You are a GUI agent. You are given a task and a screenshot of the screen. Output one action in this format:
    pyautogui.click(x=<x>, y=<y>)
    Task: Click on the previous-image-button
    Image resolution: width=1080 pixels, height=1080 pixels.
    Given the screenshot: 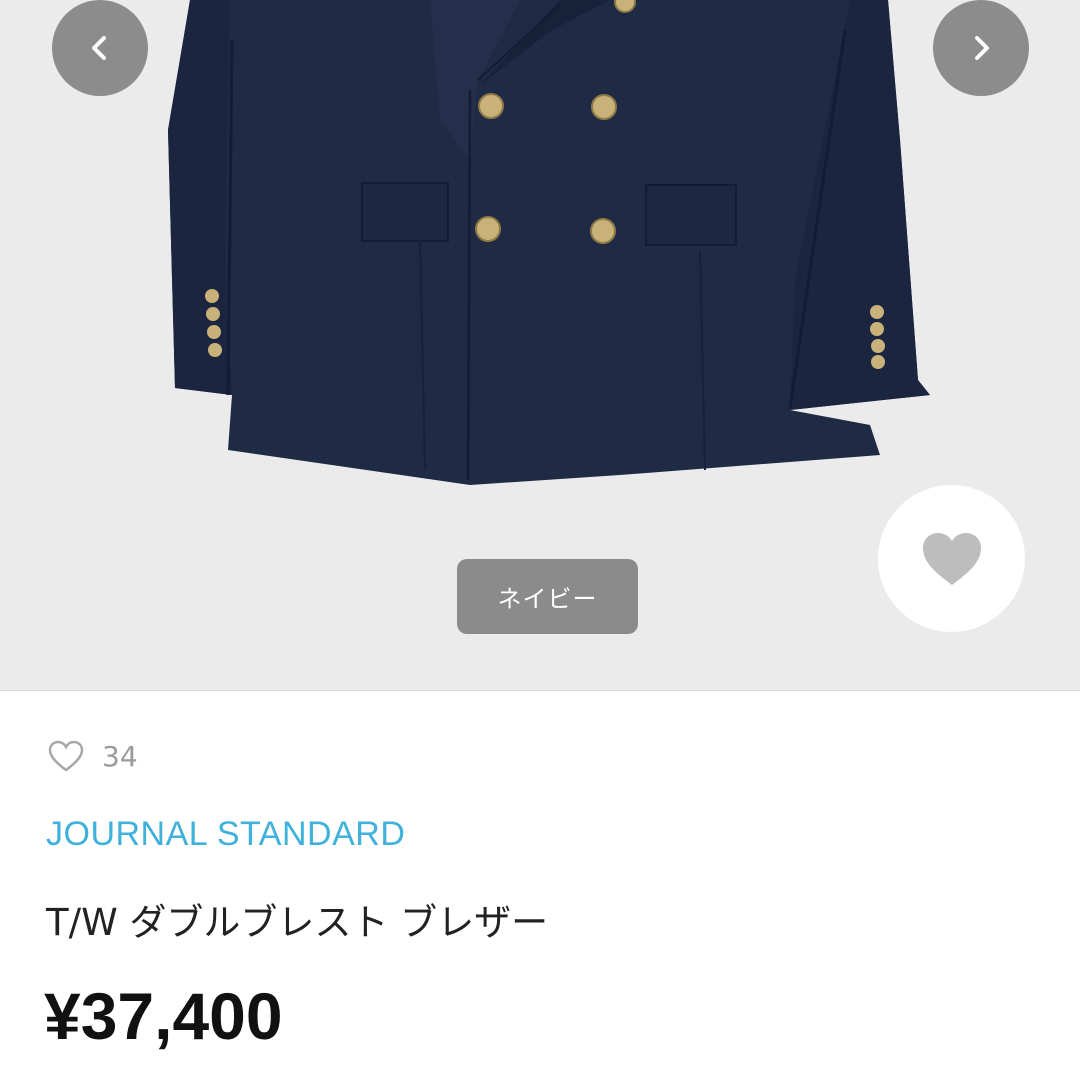 What is the action you would take?
    pyautogui.click(x=100, y=48)
    